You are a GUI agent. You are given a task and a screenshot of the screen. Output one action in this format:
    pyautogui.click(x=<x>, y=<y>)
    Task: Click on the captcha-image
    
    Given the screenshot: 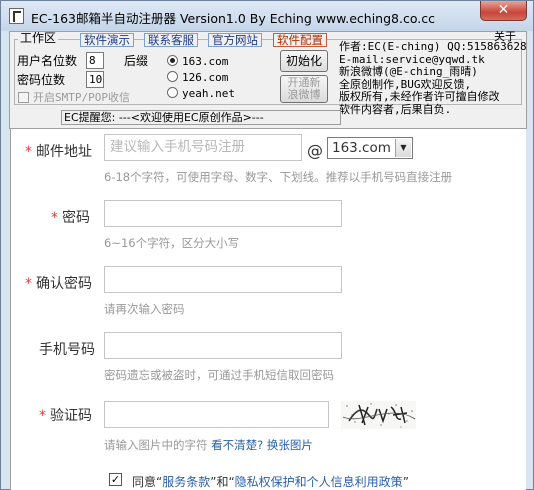 What is the action you would take?
    pyautogui.click(x=378, y=415)
    